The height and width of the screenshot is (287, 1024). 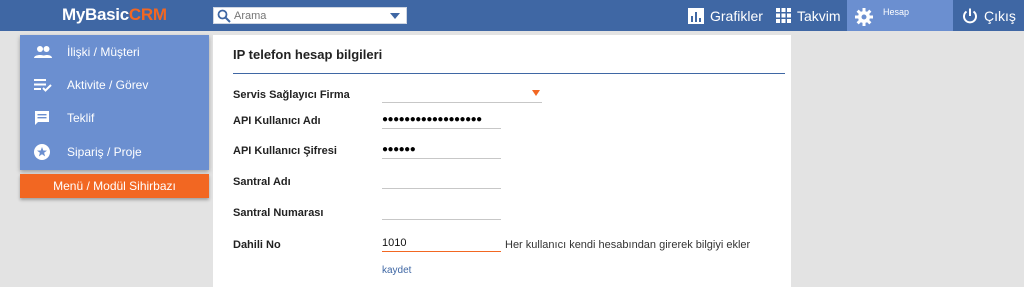 I want to click on sidebar-item-iliski-musteri: İlişki / Müşteri, so click(x=114, y=51).